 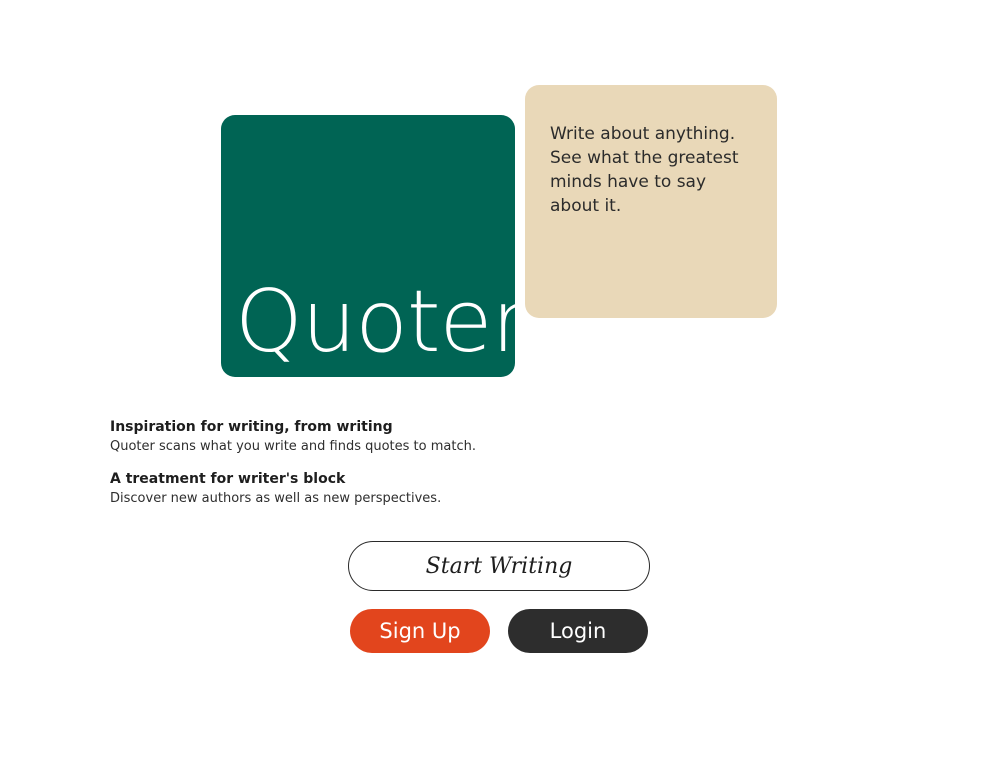 What do you see at coordinates (251, 427) in the screenshot?
I see `feature-title: Inspiration for writing, from writing` at bounding box center [251, 427].